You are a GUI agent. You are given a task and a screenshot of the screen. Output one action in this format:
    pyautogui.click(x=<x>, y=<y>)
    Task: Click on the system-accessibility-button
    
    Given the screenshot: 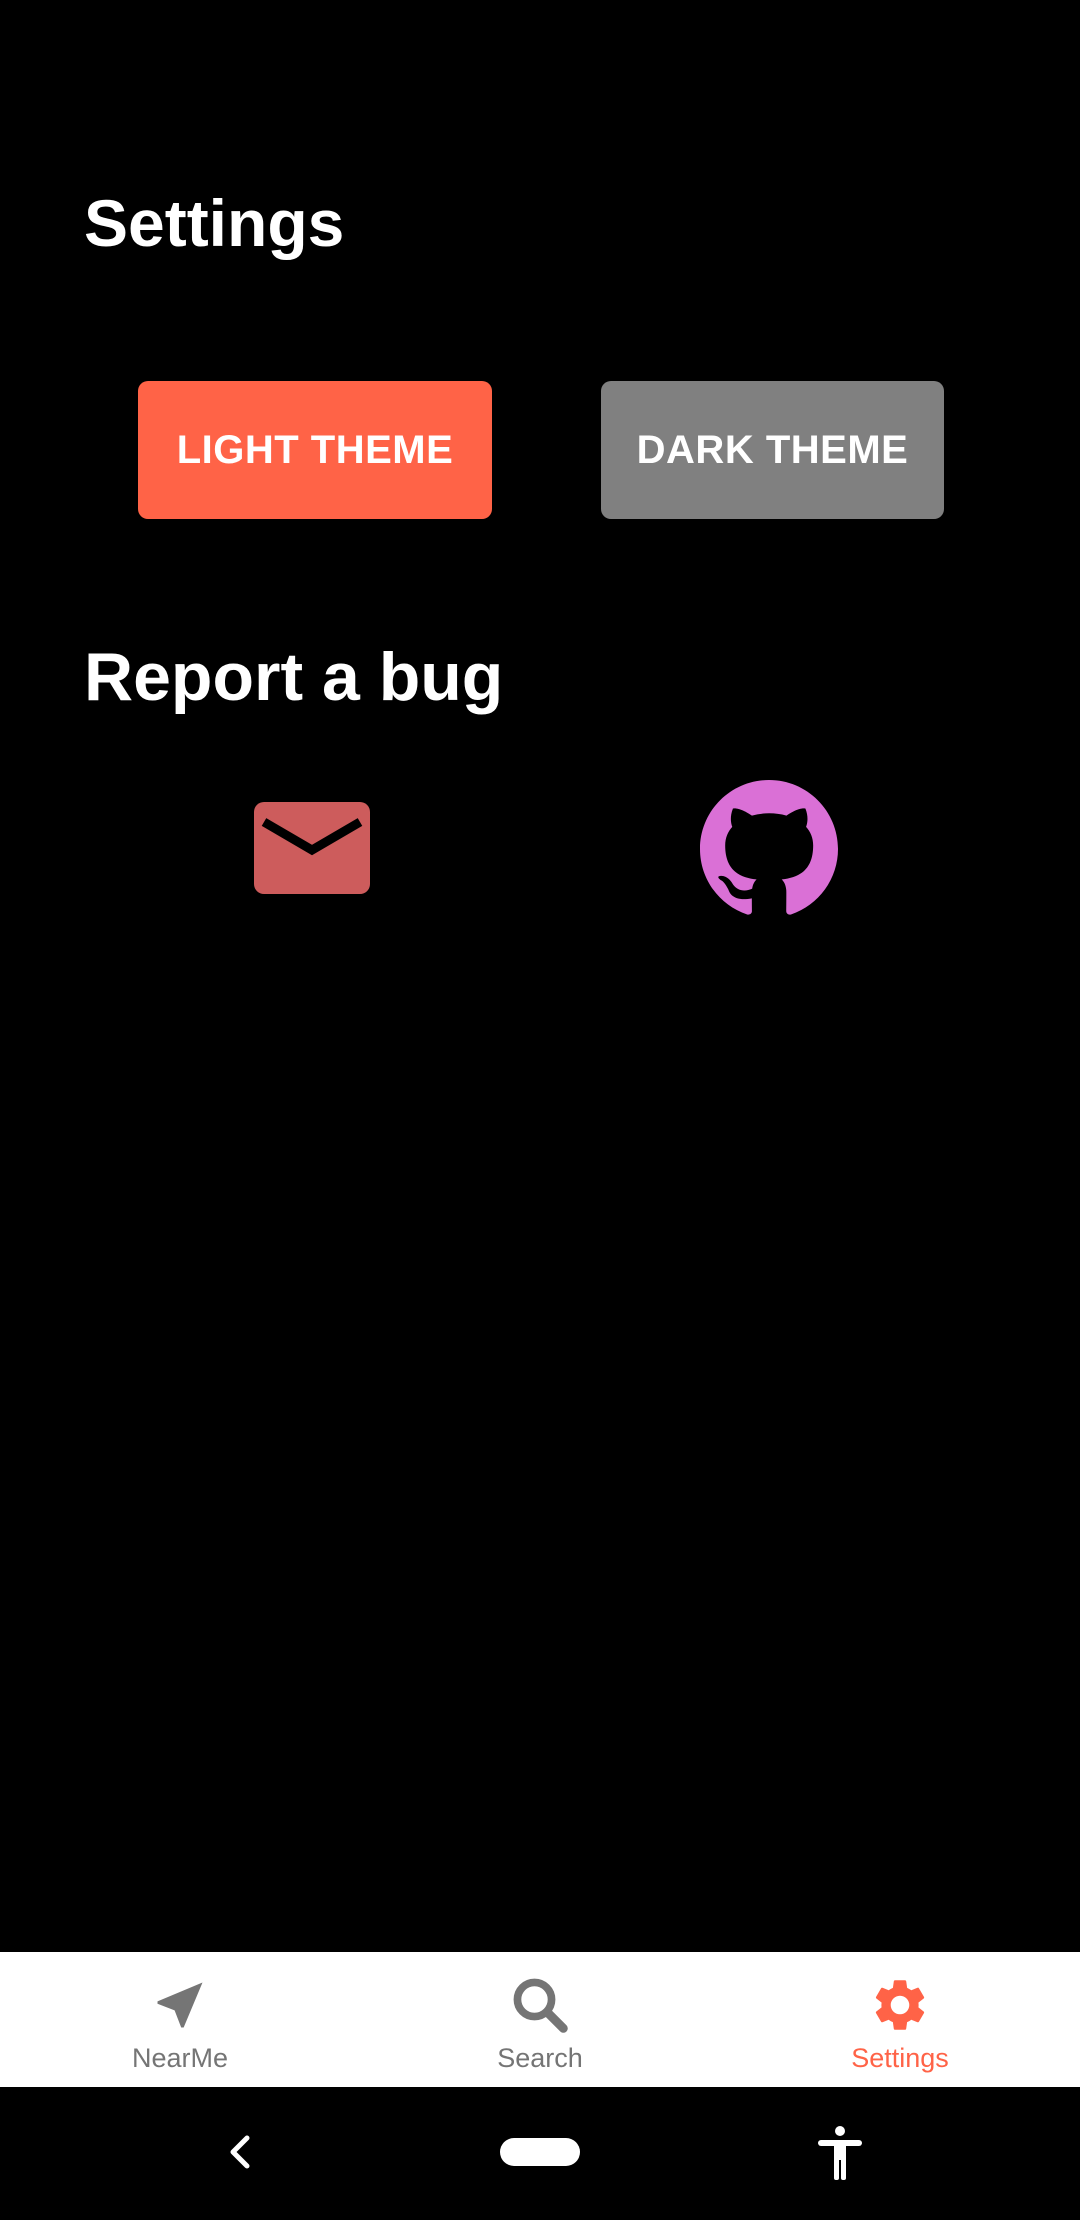 What is the action you would take?
    pyautogui.click(x=840, y=2153)
    